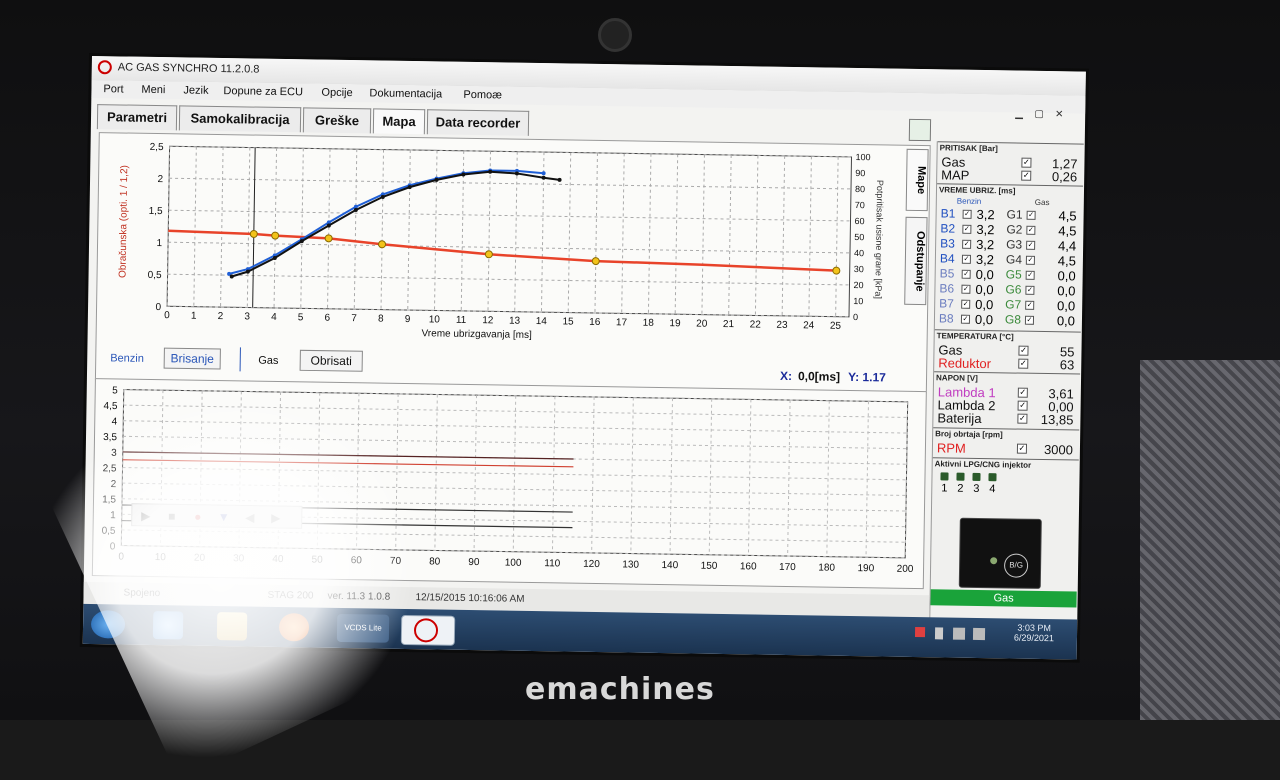 This screenshot has width=1280, height=780. What do you see at coordinates (478, 122) in the screenshot?
I see `tab-data-recorder: Data recorder` at bounding box center [478, 122].